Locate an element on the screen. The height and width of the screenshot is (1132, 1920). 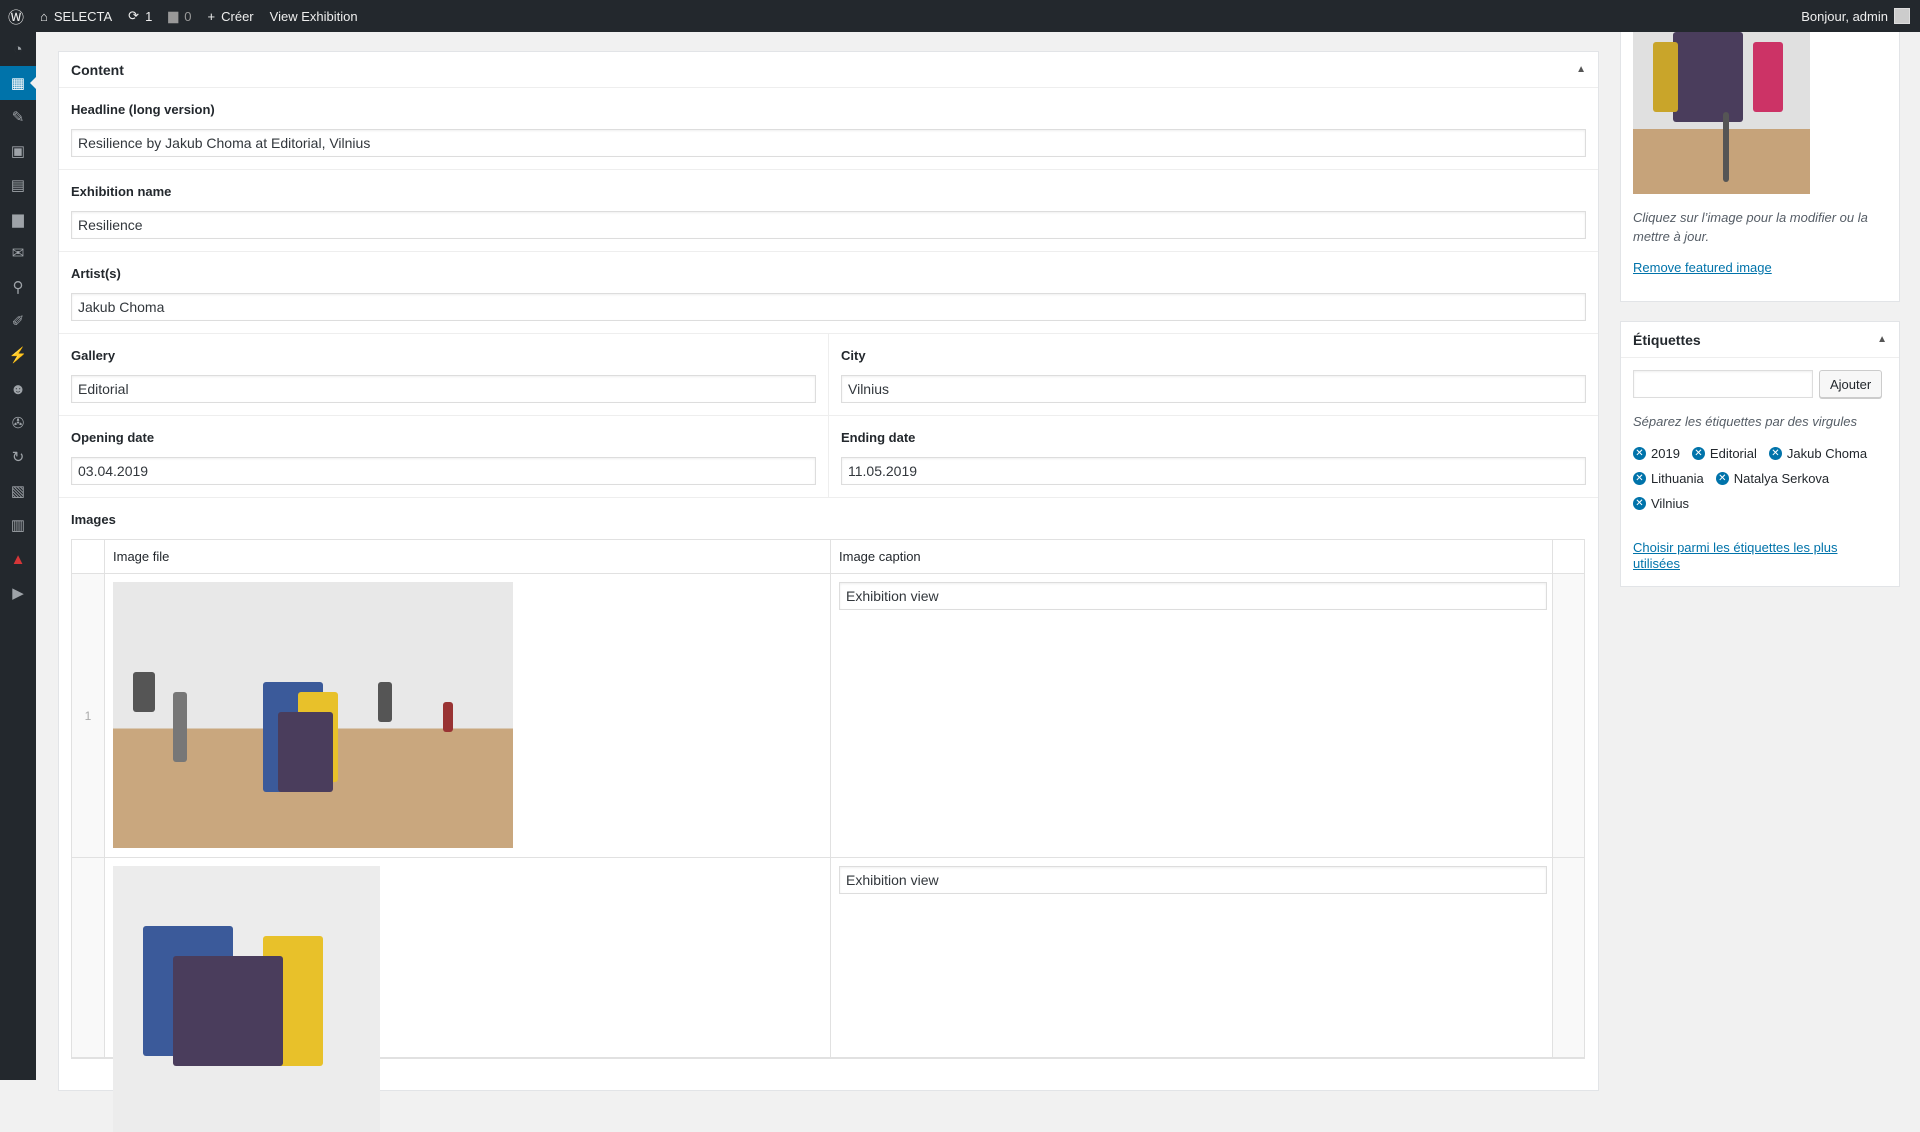
home-icon: ⌂ is located at coordinates (44, 16).